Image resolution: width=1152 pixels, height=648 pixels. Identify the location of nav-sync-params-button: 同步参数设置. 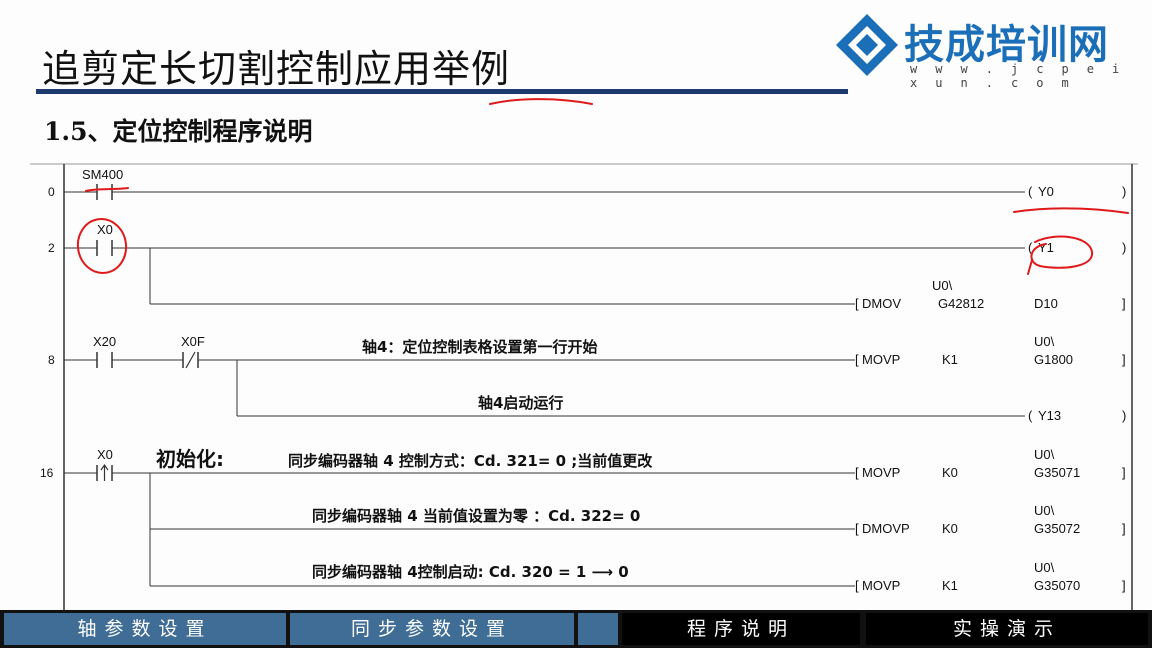
(432, 629).